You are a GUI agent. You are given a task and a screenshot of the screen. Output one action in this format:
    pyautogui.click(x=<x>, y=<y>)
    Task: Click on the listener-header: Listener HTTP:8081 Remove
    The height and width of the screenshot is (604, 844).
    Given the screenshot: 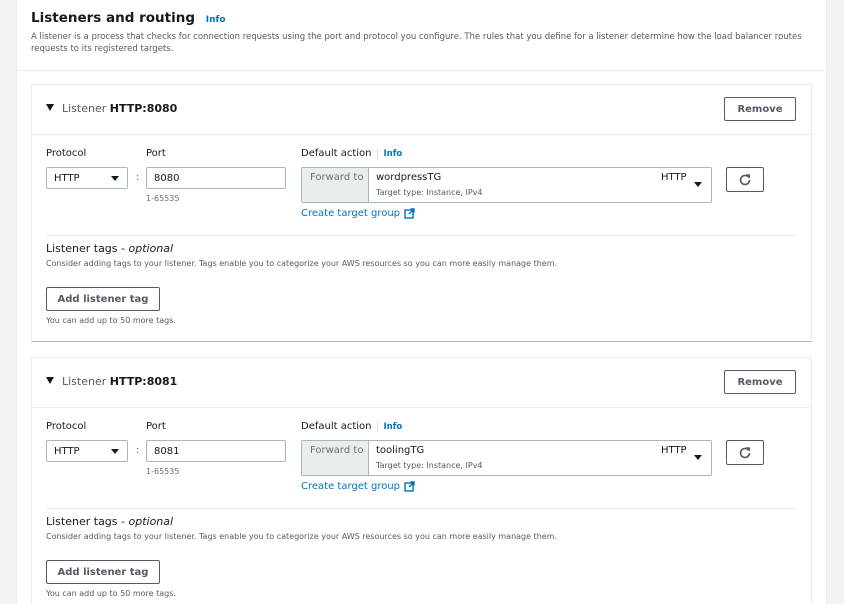 What is the action you would take?
    pyautogui.click(x=421, y=383)
    